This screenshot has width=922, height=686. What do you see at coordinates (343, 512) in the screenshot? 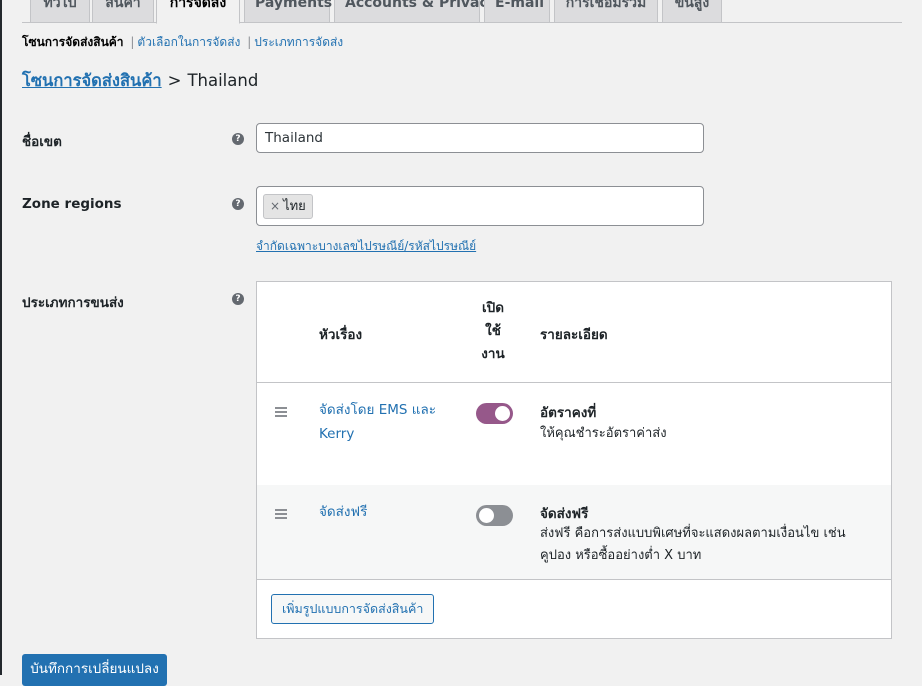
I see `method-title-line: จัดส่งฟรี` at bounding box center [343, 512].